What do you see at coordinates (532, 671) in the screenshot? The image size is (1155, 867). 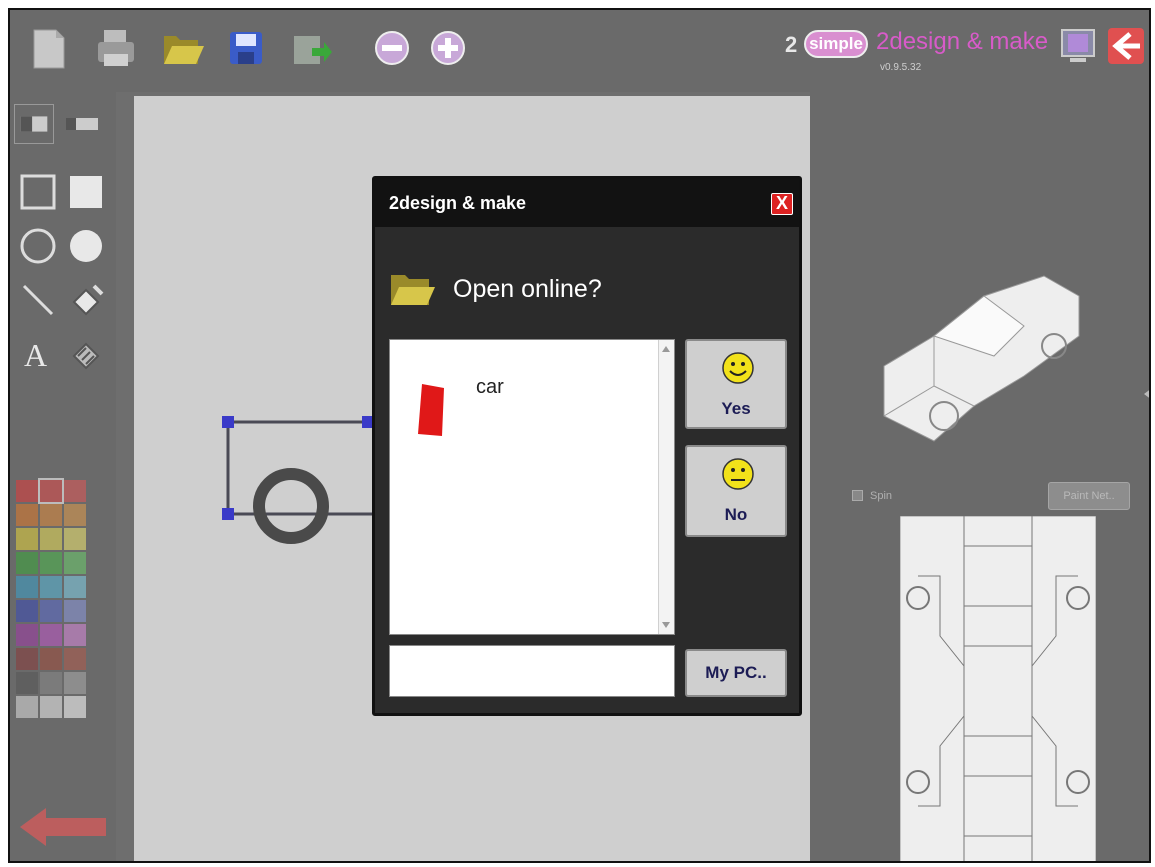 I see `filename-input` at bounding box center [532, 671].